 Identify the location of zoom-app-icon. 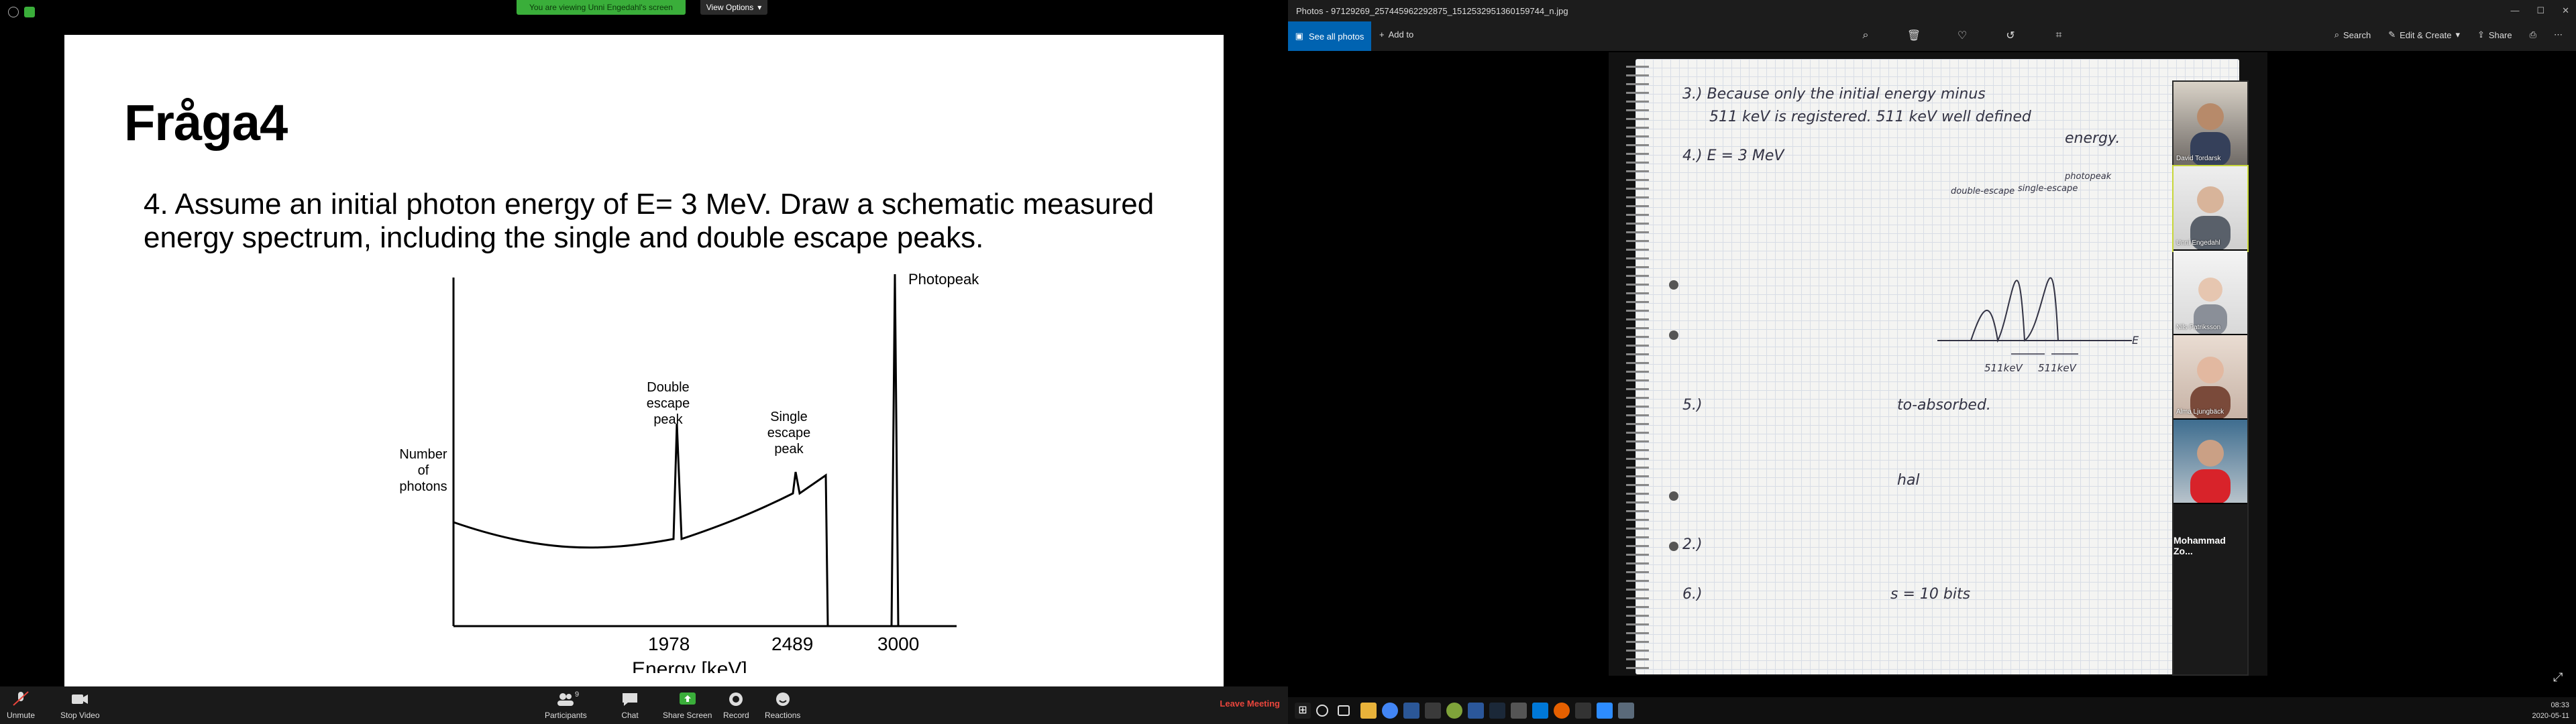
(1605, 711).